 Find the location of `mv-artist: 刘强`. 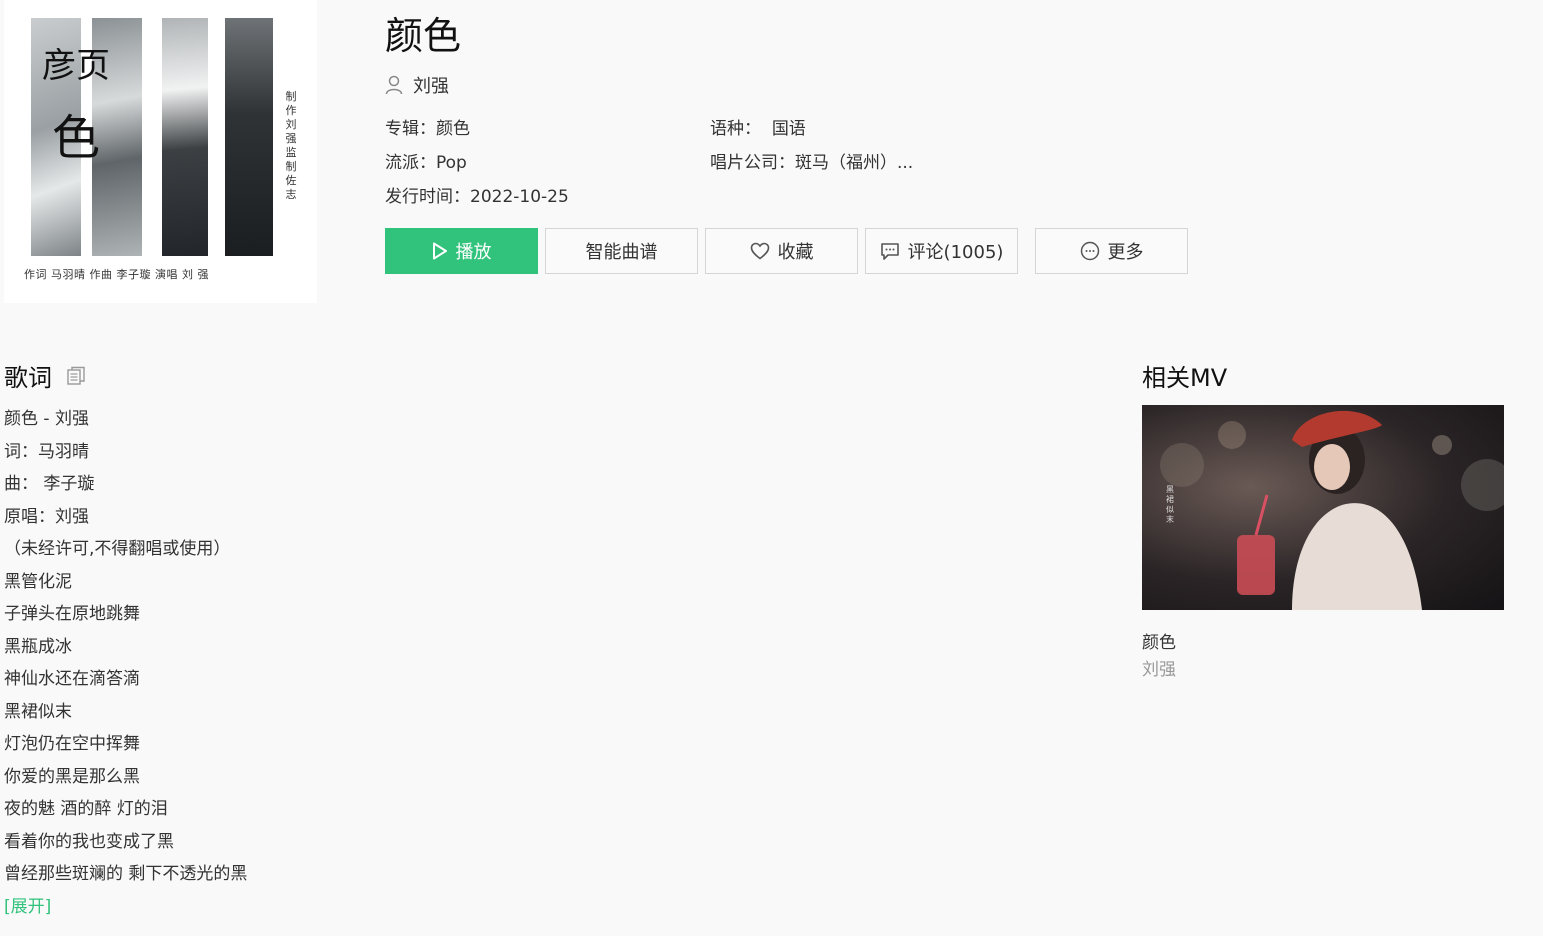

mv-artist: 刘强 is located at coordinates (1159, 667).